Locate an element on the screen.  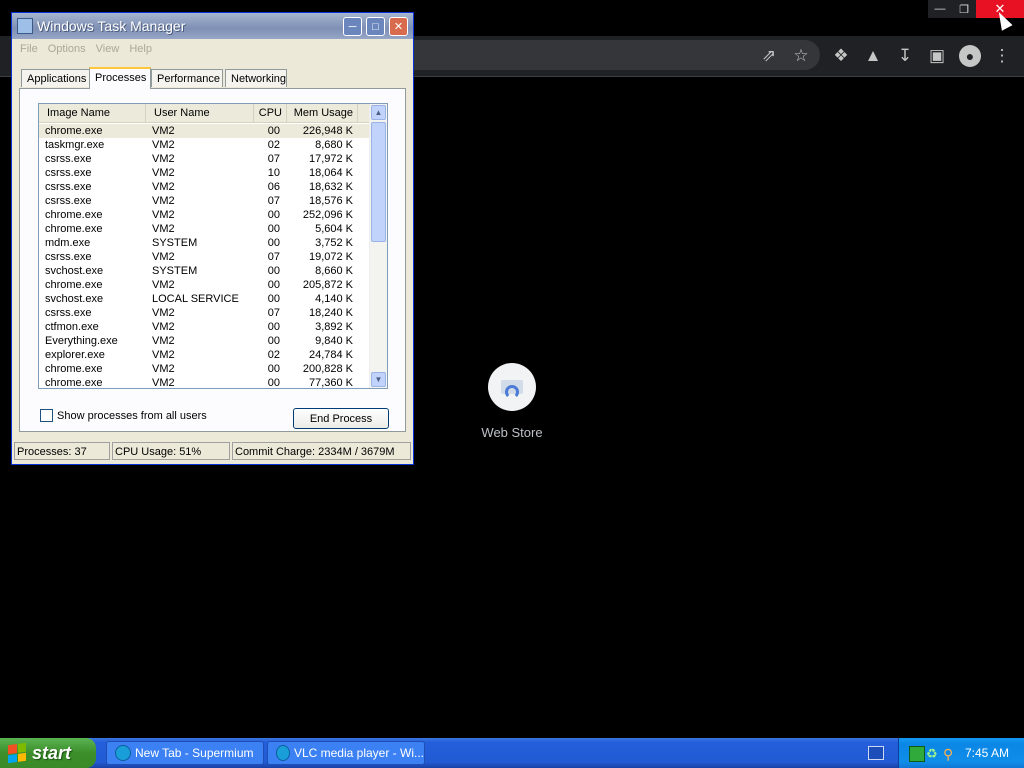
cell-cpu: 07 is located at coordinates (273, 201).